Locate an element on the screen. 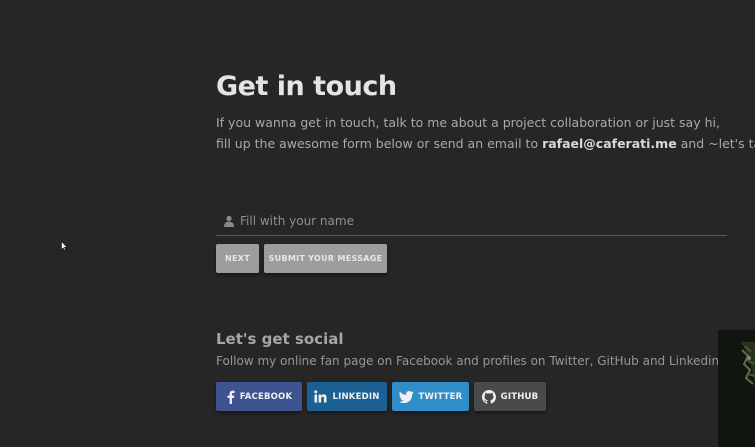 The image size is (755, 447). email-link: rafael@caferati.me is located at coordinates (609, 143).